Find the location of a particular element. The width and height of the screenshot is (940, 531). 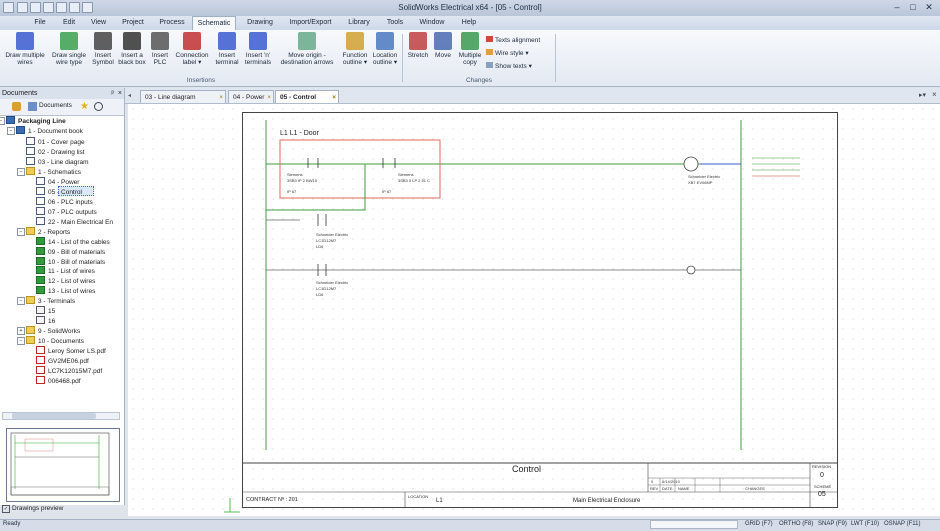

rev-col-date: DATE is located at coordinates (667, 488).